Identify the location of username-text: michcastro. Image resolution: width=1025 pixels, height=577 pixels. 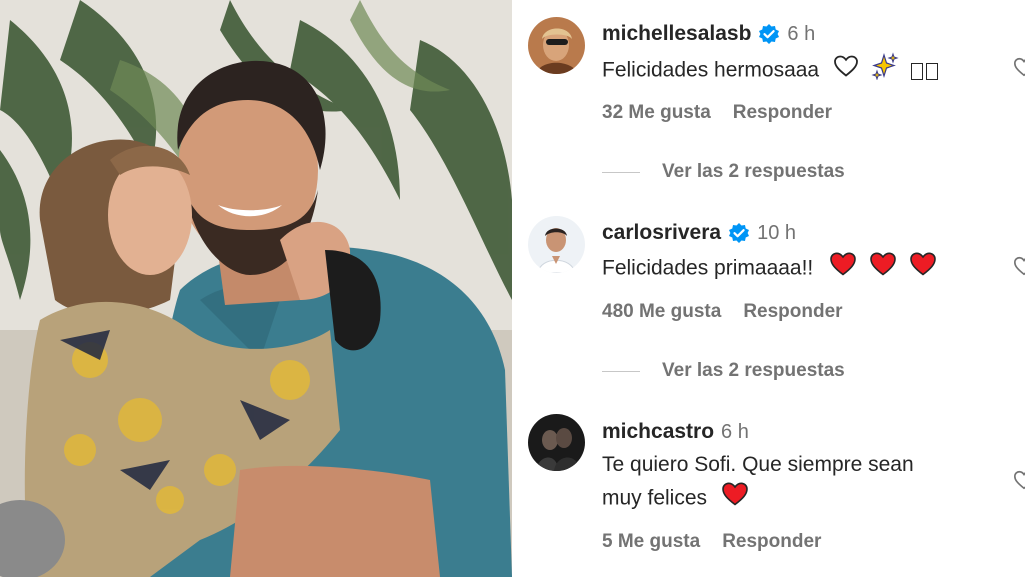
(658, 432).